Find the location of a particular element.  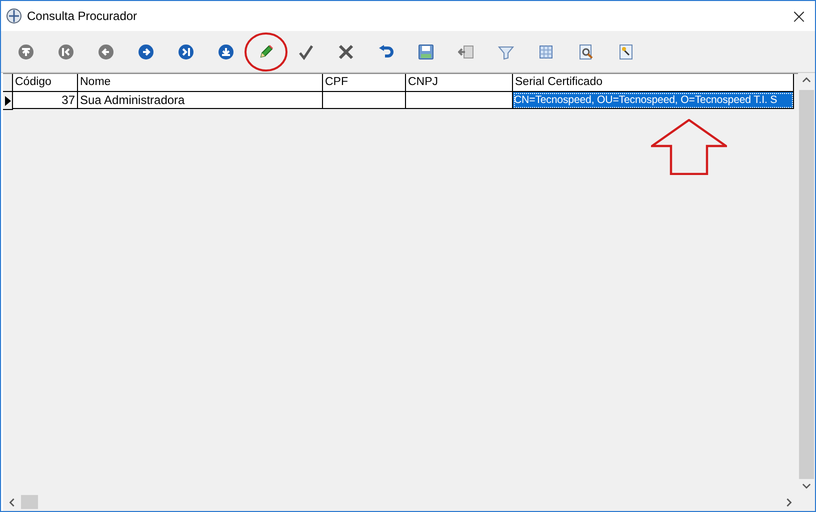

column-header: Nome is located at coordinates (200, 83).